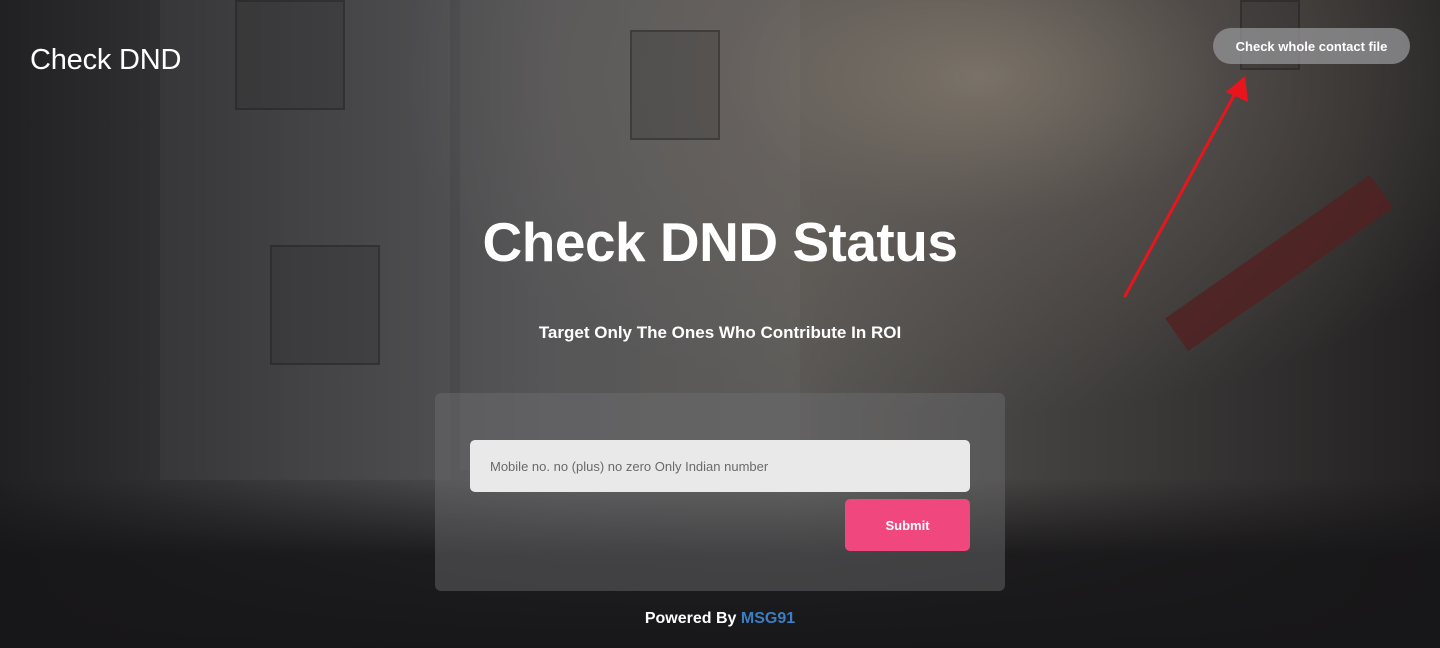 Image resolution: width=1440 pixels, height=648 pixels. What do you see at coordinates (907, 525) in the screenshot?
I see `submit-button: Submit` at bounding box center [907, 525].